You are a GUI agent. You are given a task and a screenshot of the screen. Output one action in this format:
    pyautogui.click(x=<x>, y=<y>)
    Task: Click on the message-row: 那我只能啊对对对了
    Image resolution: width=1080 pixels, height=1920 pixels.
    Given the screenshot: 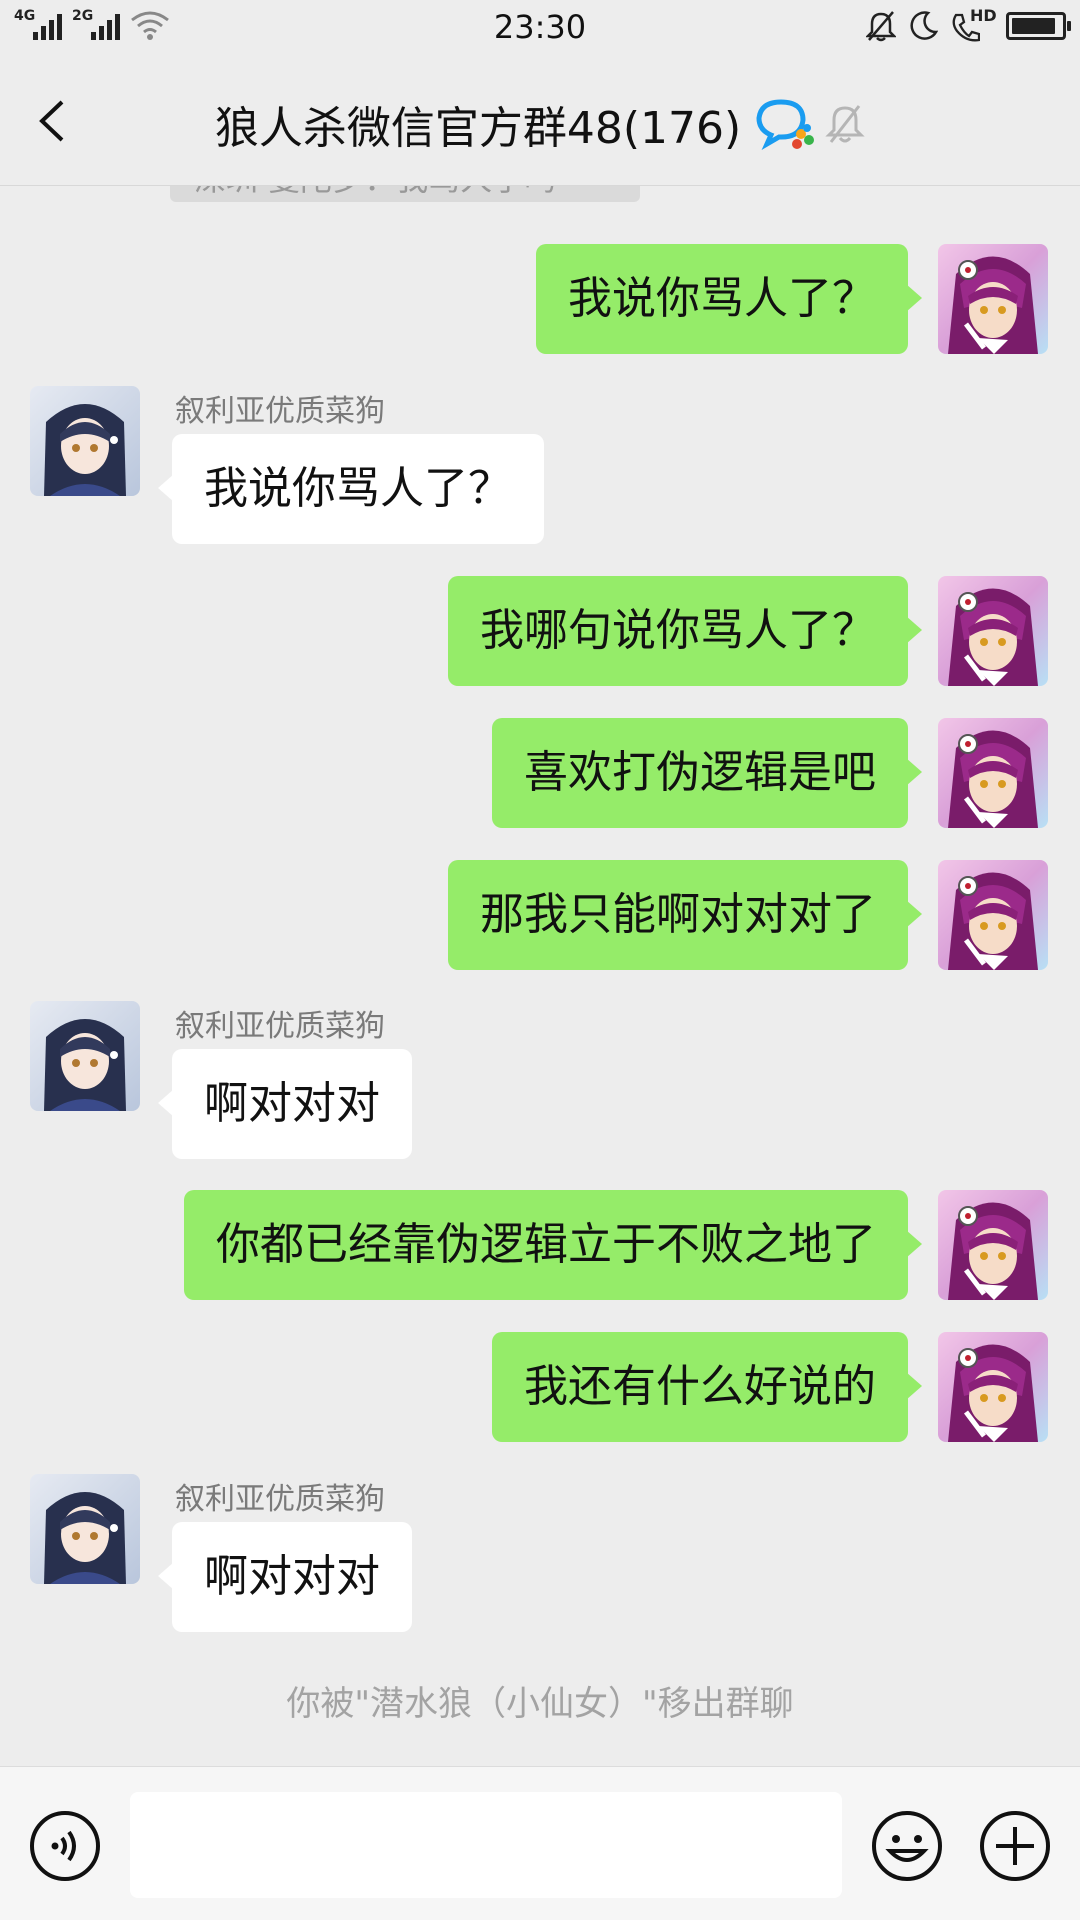 What is the action you would take?
    pyautogui.click(x=540, y=915)
    